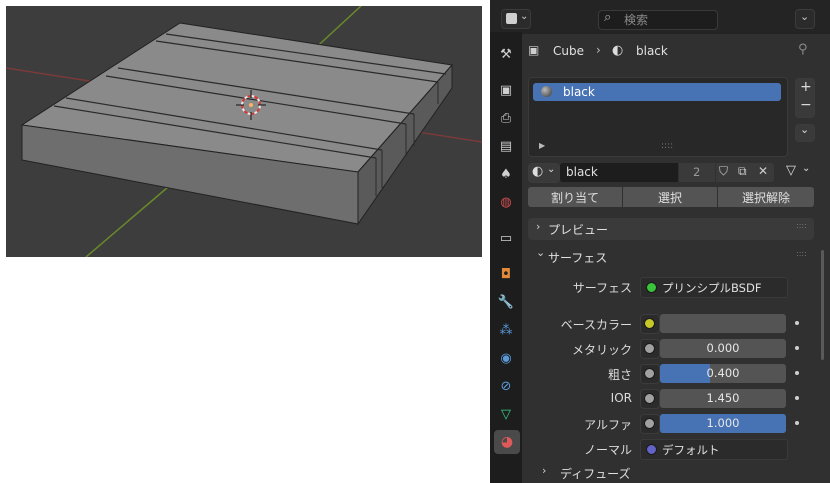 This screenshot has width=830, height=483. Describe the element at coordinates (608, 17) in the screenshot. I see `search-icon: ⌕` at that location.